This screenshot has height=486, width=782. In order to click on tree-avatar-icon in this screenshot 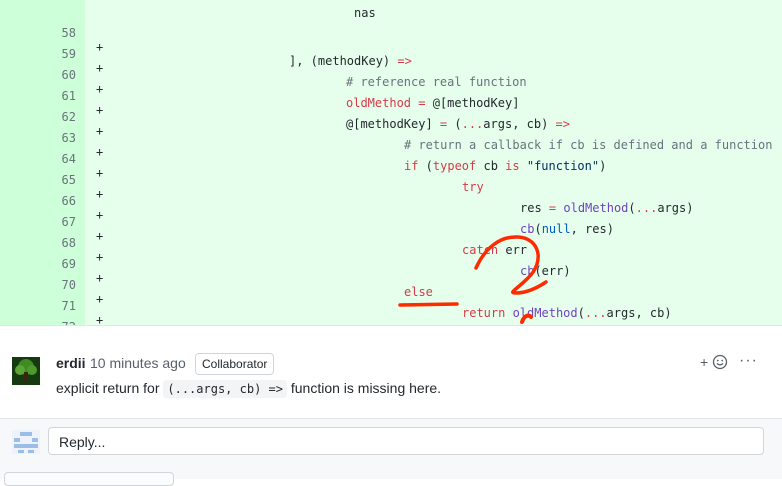, I will do `click(26, 371)`.